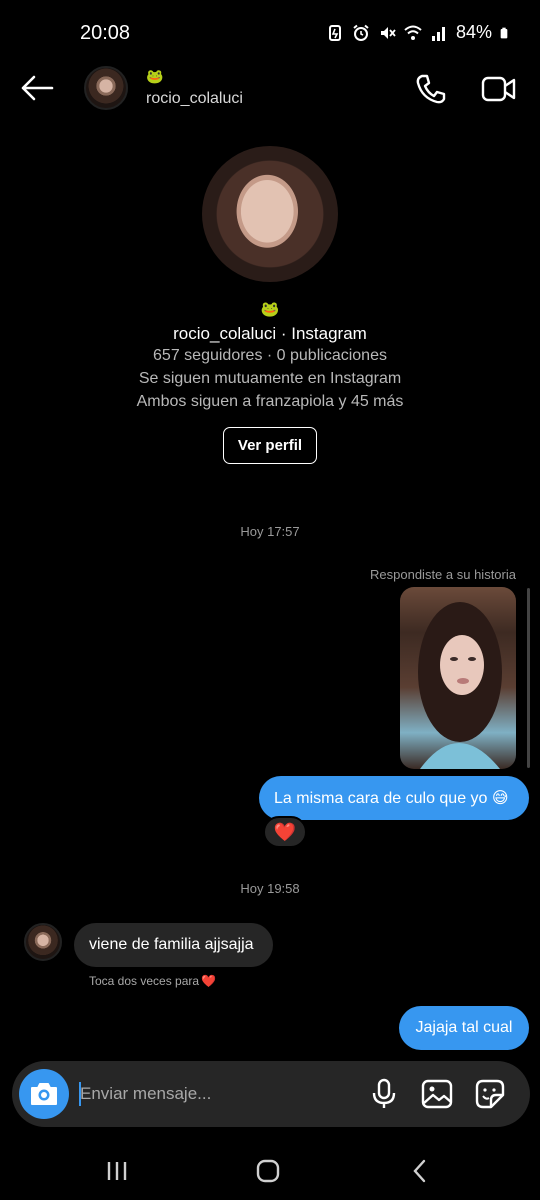 This screenshot has height=1200, width=540. What do you see at coordinates (473, 32) in the screenshot?
I see `battery-percentage: 84%` at bounding box center [473, 32].